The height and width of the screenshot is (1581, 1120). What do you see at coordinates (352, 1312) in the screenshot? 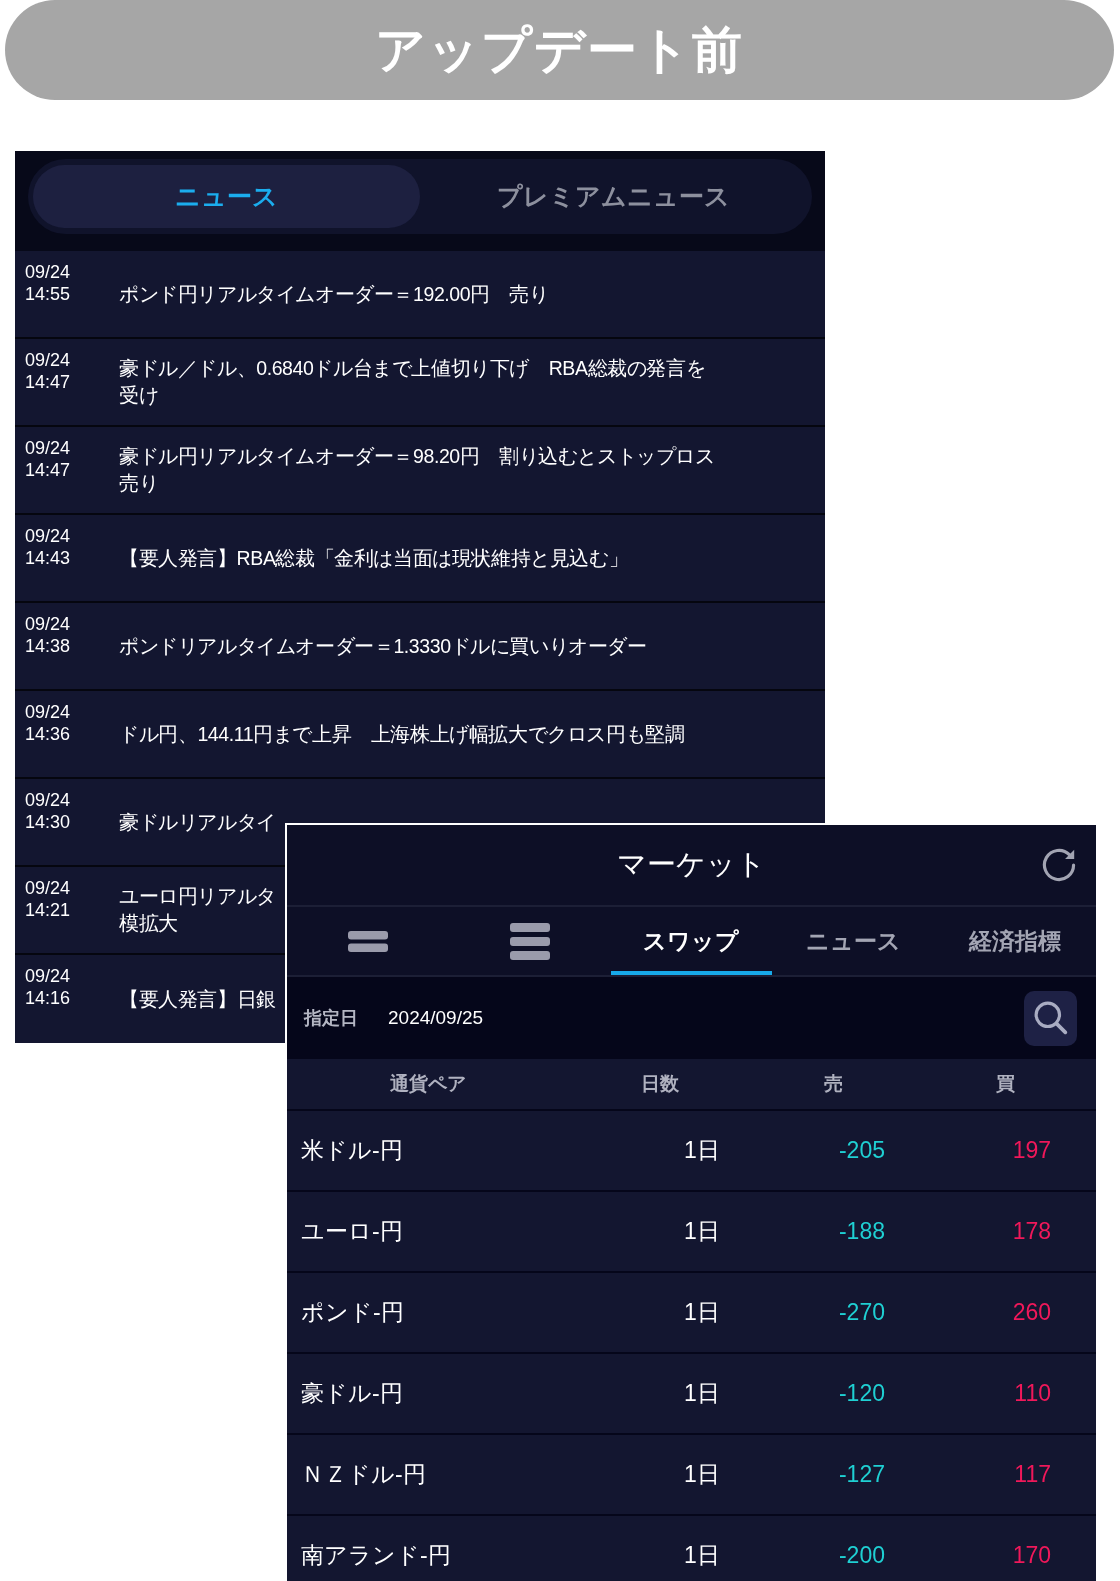
I see `pair-cell-text: ポンド-円` at bounding box center [352, 1312].